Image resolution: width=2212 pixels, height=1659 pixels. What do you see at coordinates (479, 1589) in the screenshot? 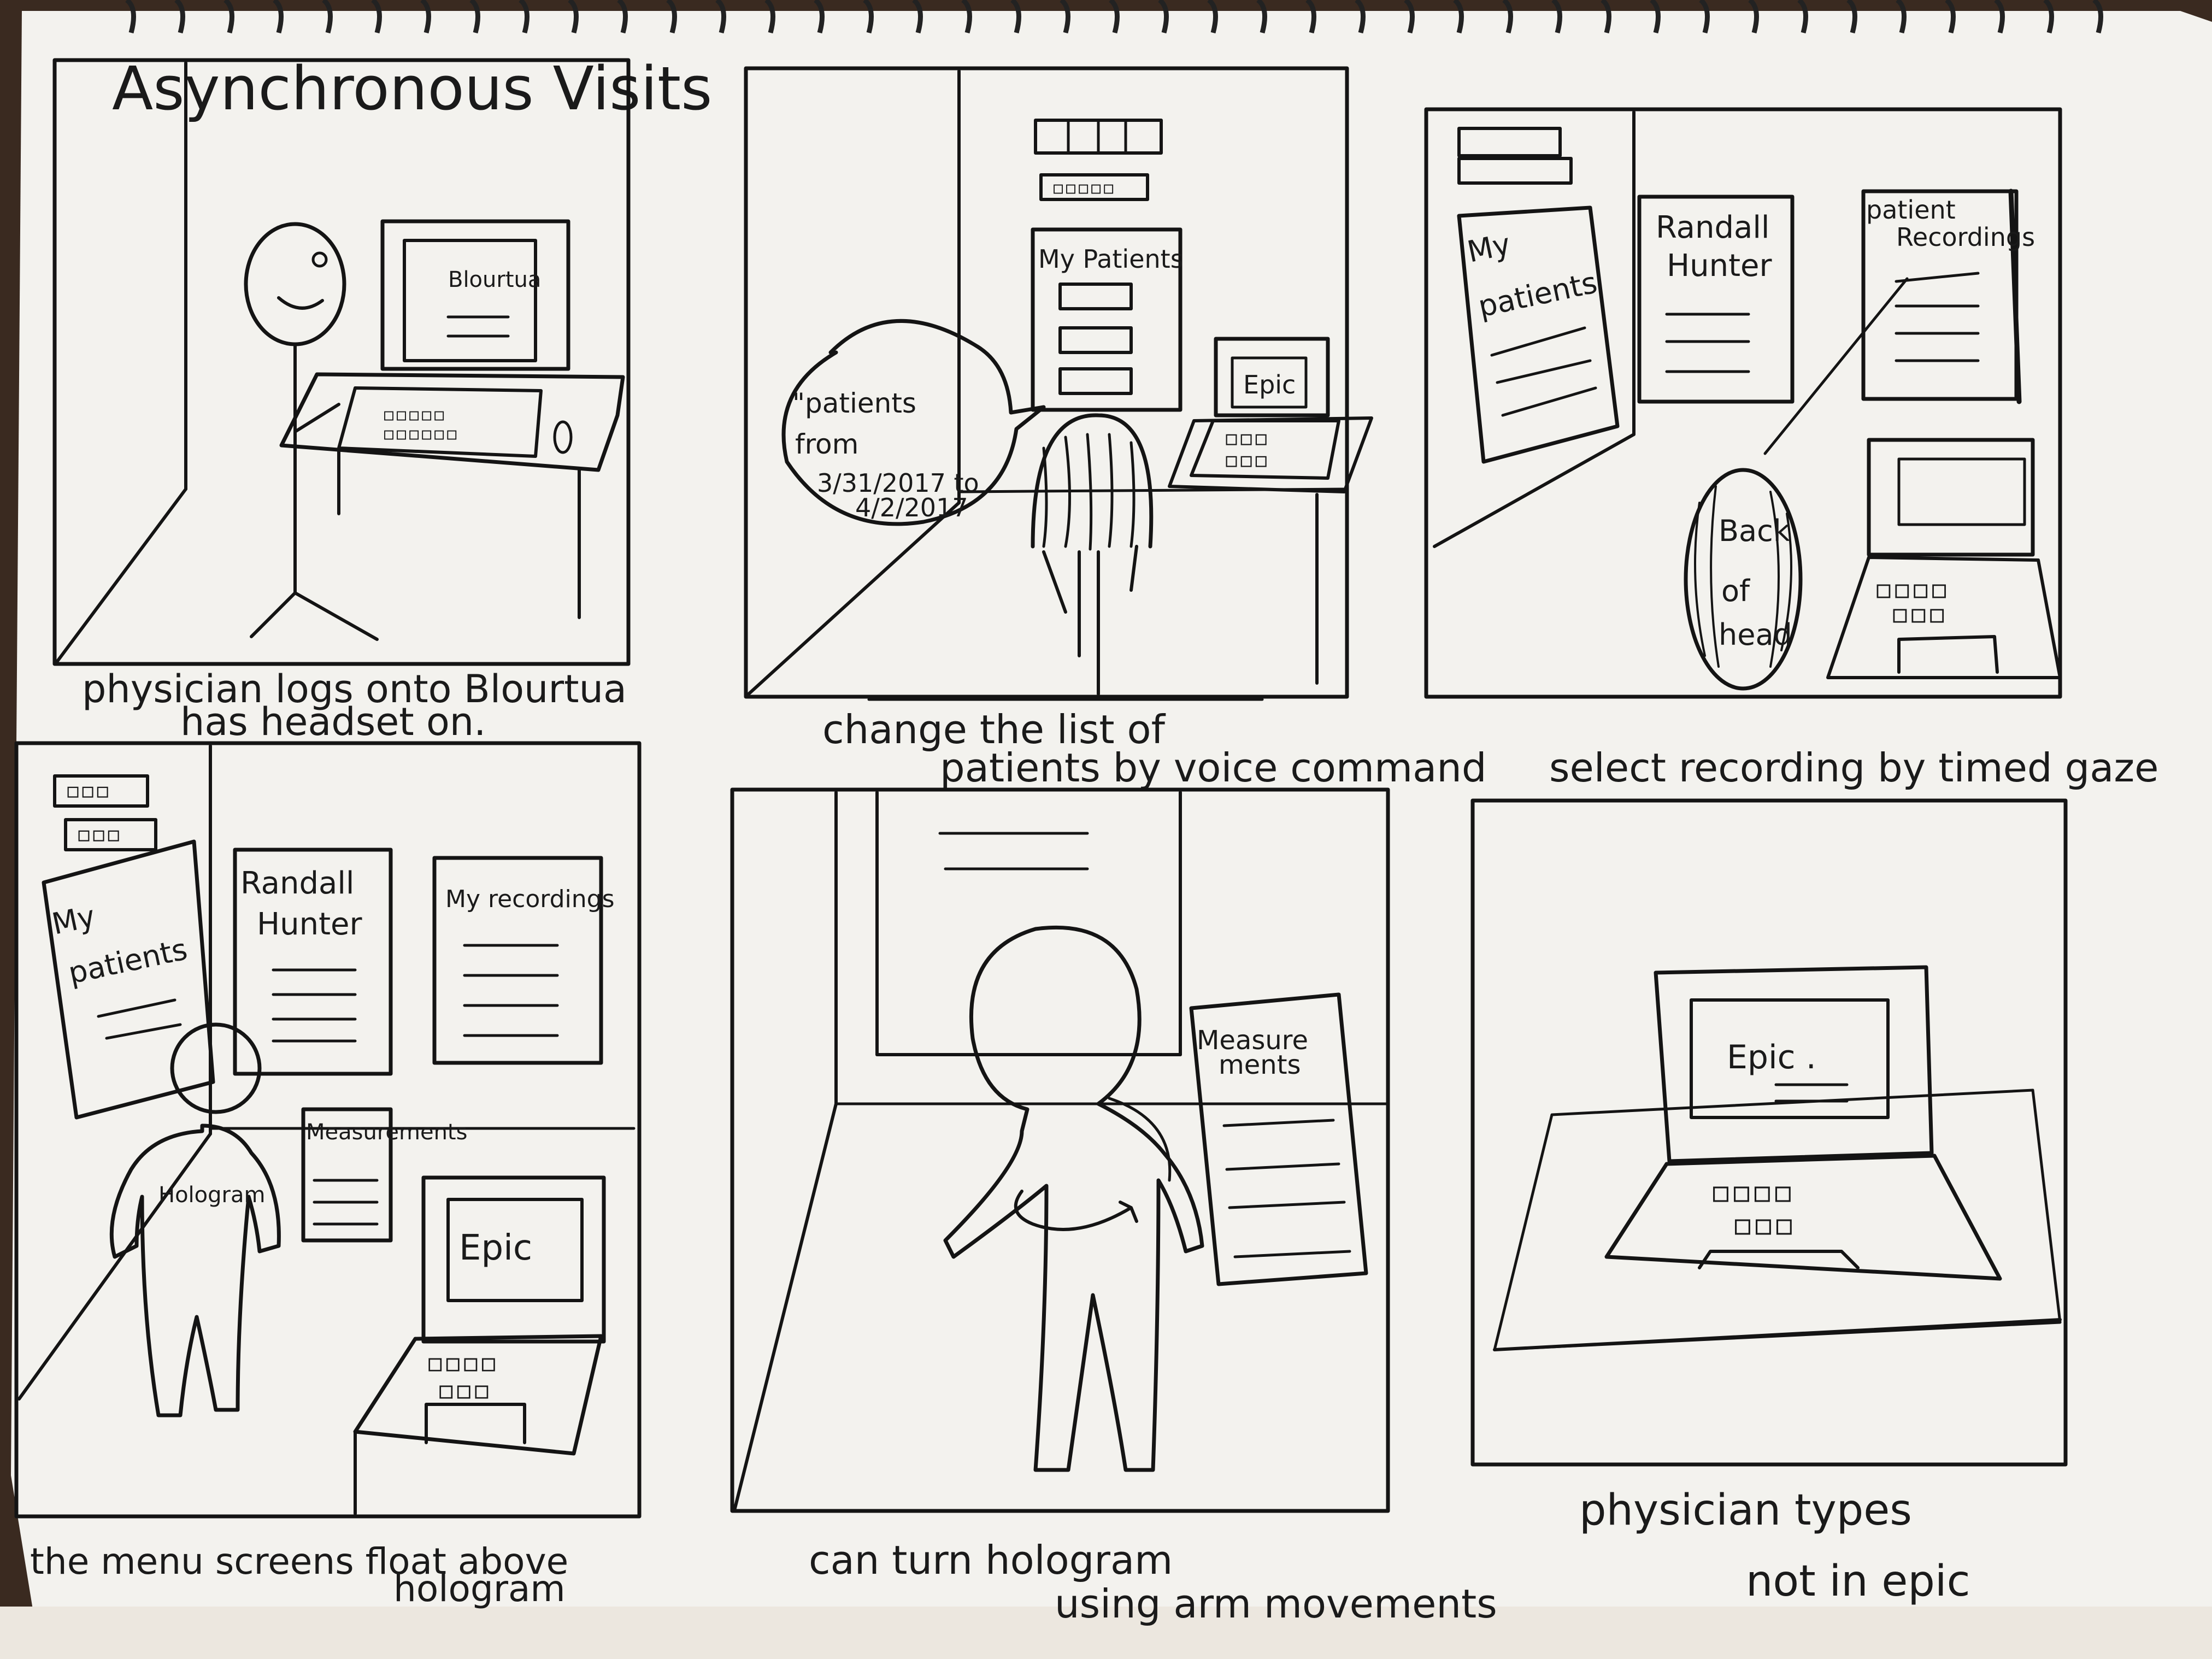
I see `panel-4-caption-2: hologram` at bounding box center [479, 1589].